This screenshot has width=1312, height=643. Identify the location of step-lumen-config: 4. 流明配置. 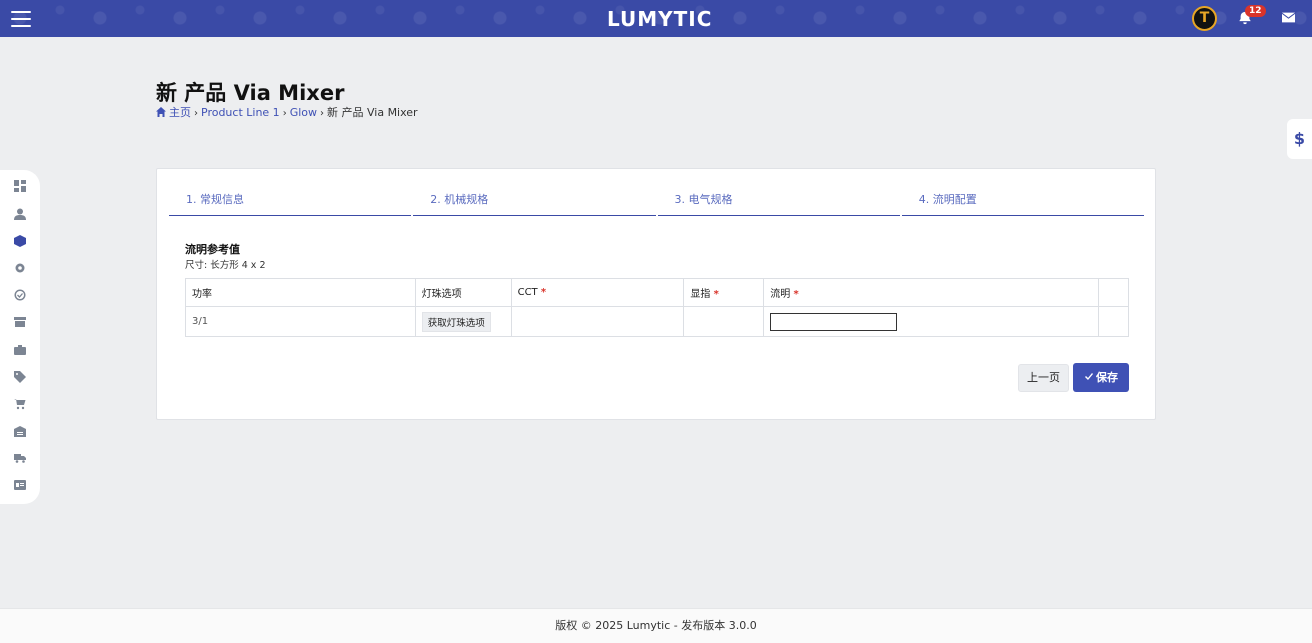
(1022, 201).